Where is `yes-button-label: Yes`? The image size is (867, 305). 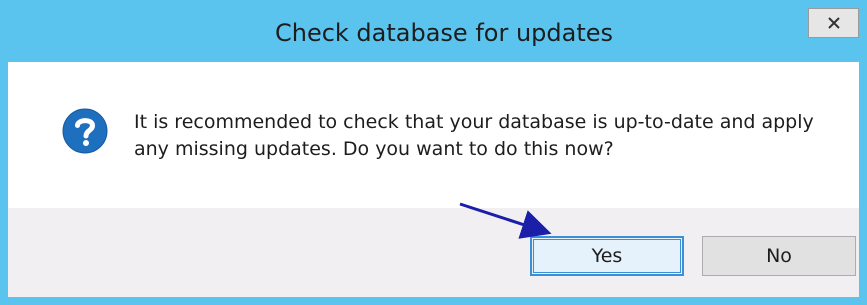
yes-button-label: Yes is located at coordinates (607, 256).